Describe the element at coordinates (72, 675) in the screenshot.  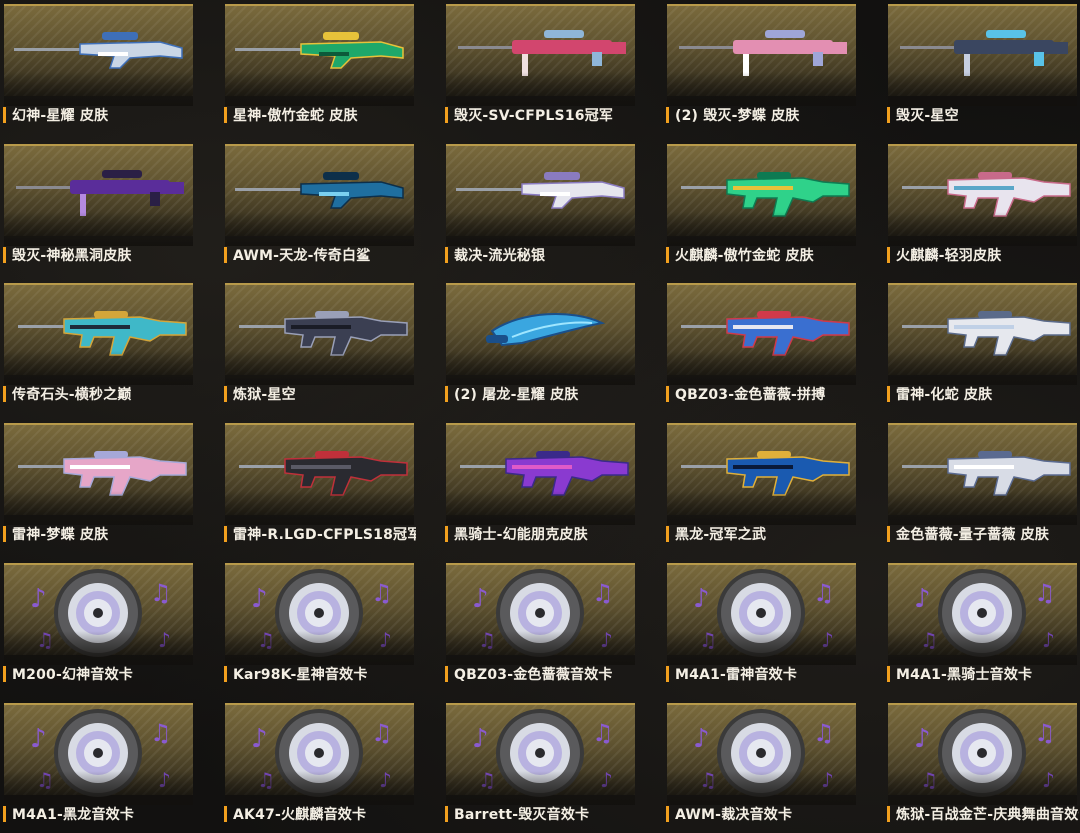
I see `item-name: M200-幻神音效卡` at that location.